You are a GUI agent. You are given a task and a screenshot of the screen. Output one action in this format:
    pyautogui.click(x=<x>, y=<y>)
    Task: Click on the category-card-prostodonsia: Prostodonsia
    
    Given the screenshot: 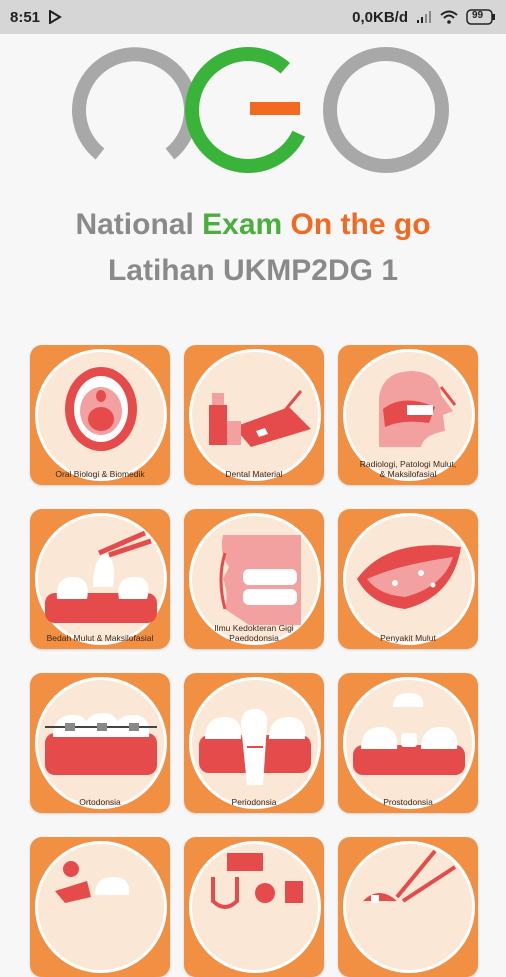 What is the action you would take?
    pyautogui.click(x=408, y=743)
    